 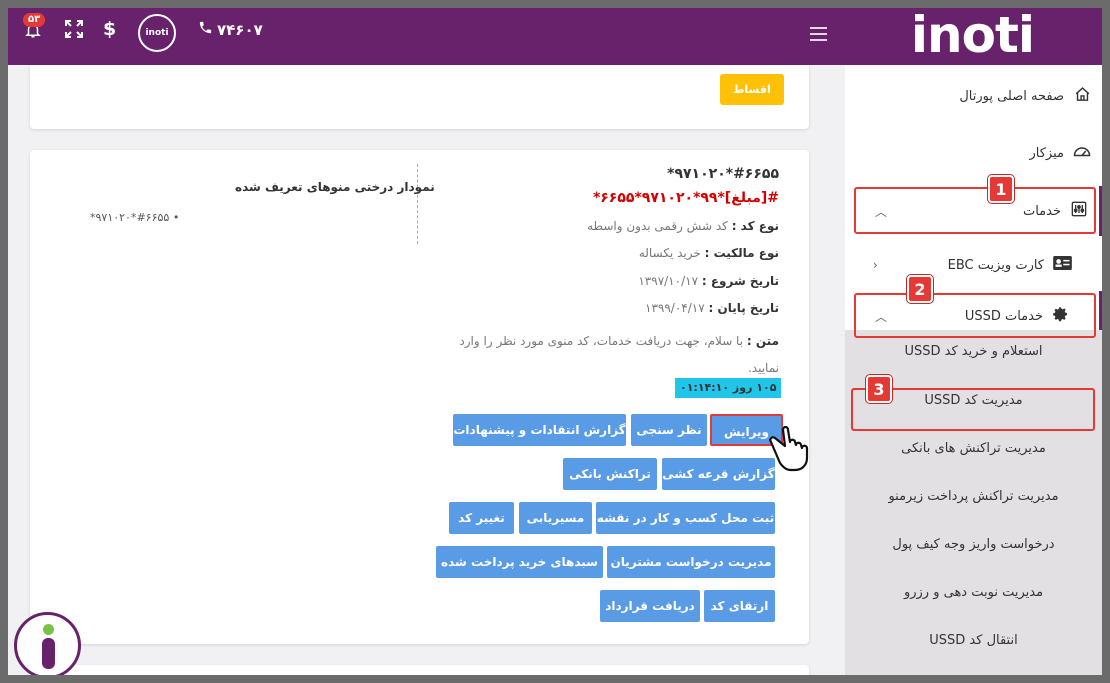 What do you see at coordinates (555, 518) in the screenshot?
I see `routing-button: مسیریابی` at bounding box center [555, 518].